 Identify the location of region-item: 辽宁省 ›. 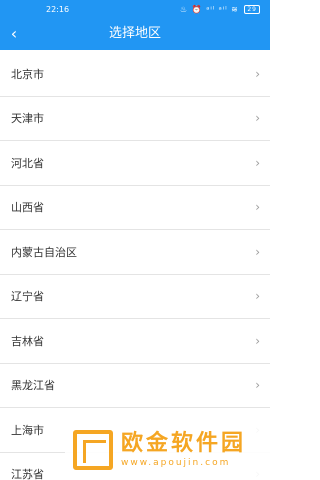
(135, 297).